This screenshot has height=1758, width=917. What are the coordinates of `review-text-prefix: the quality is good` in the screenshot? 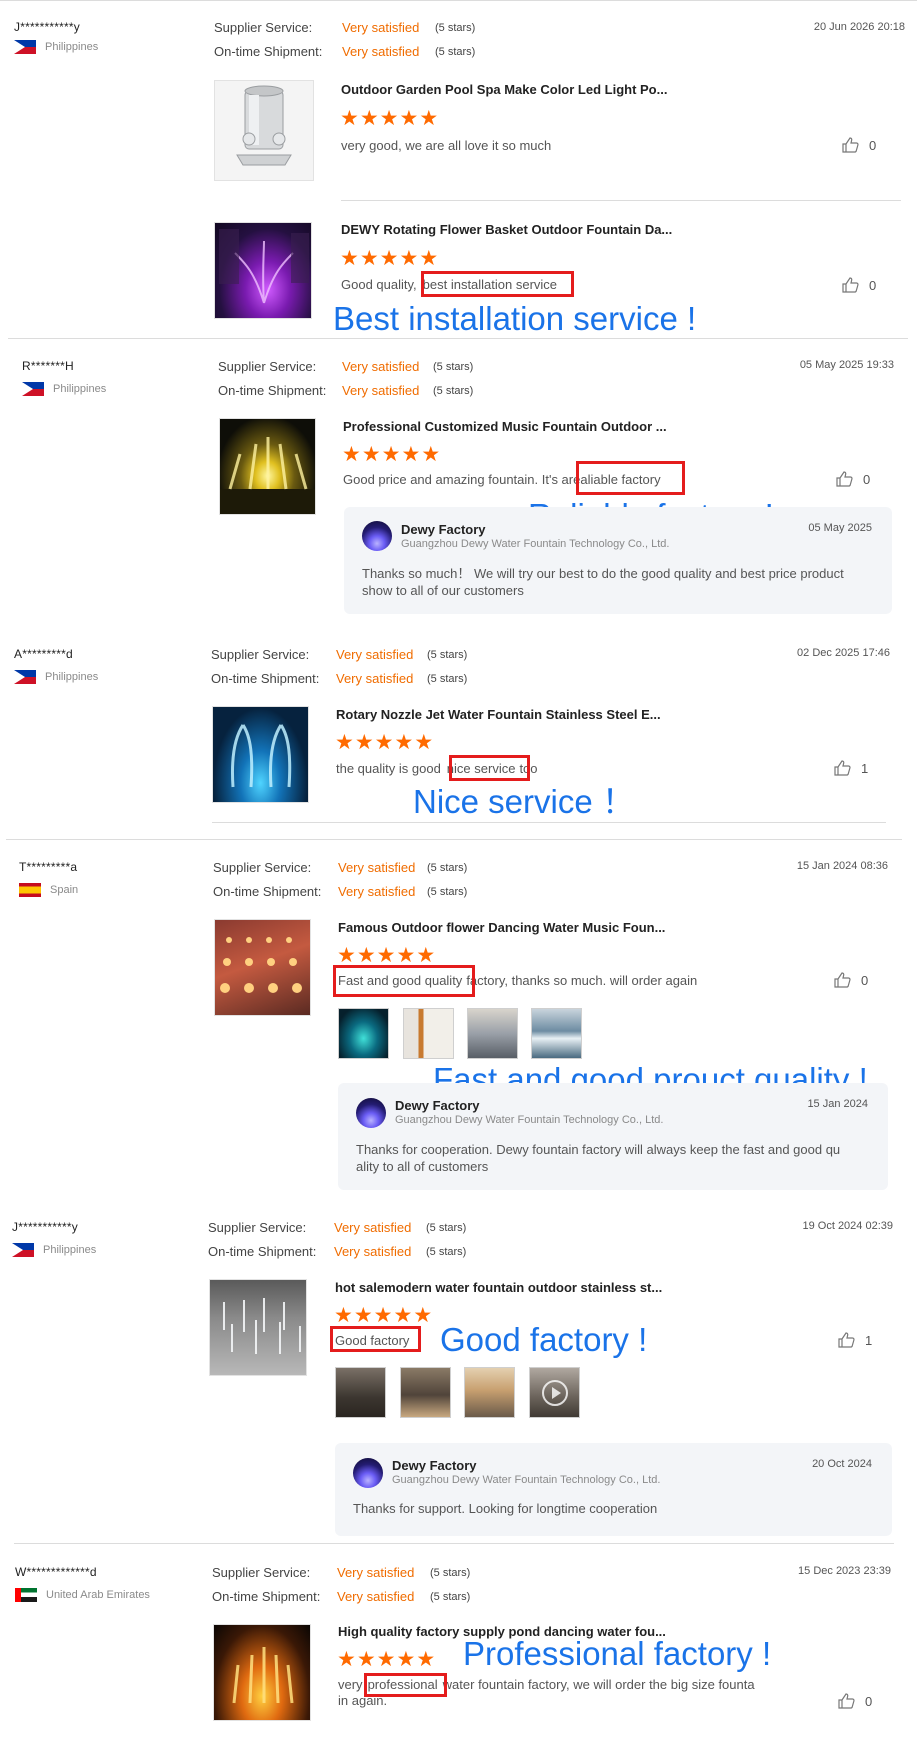 It's located at (388, 768).